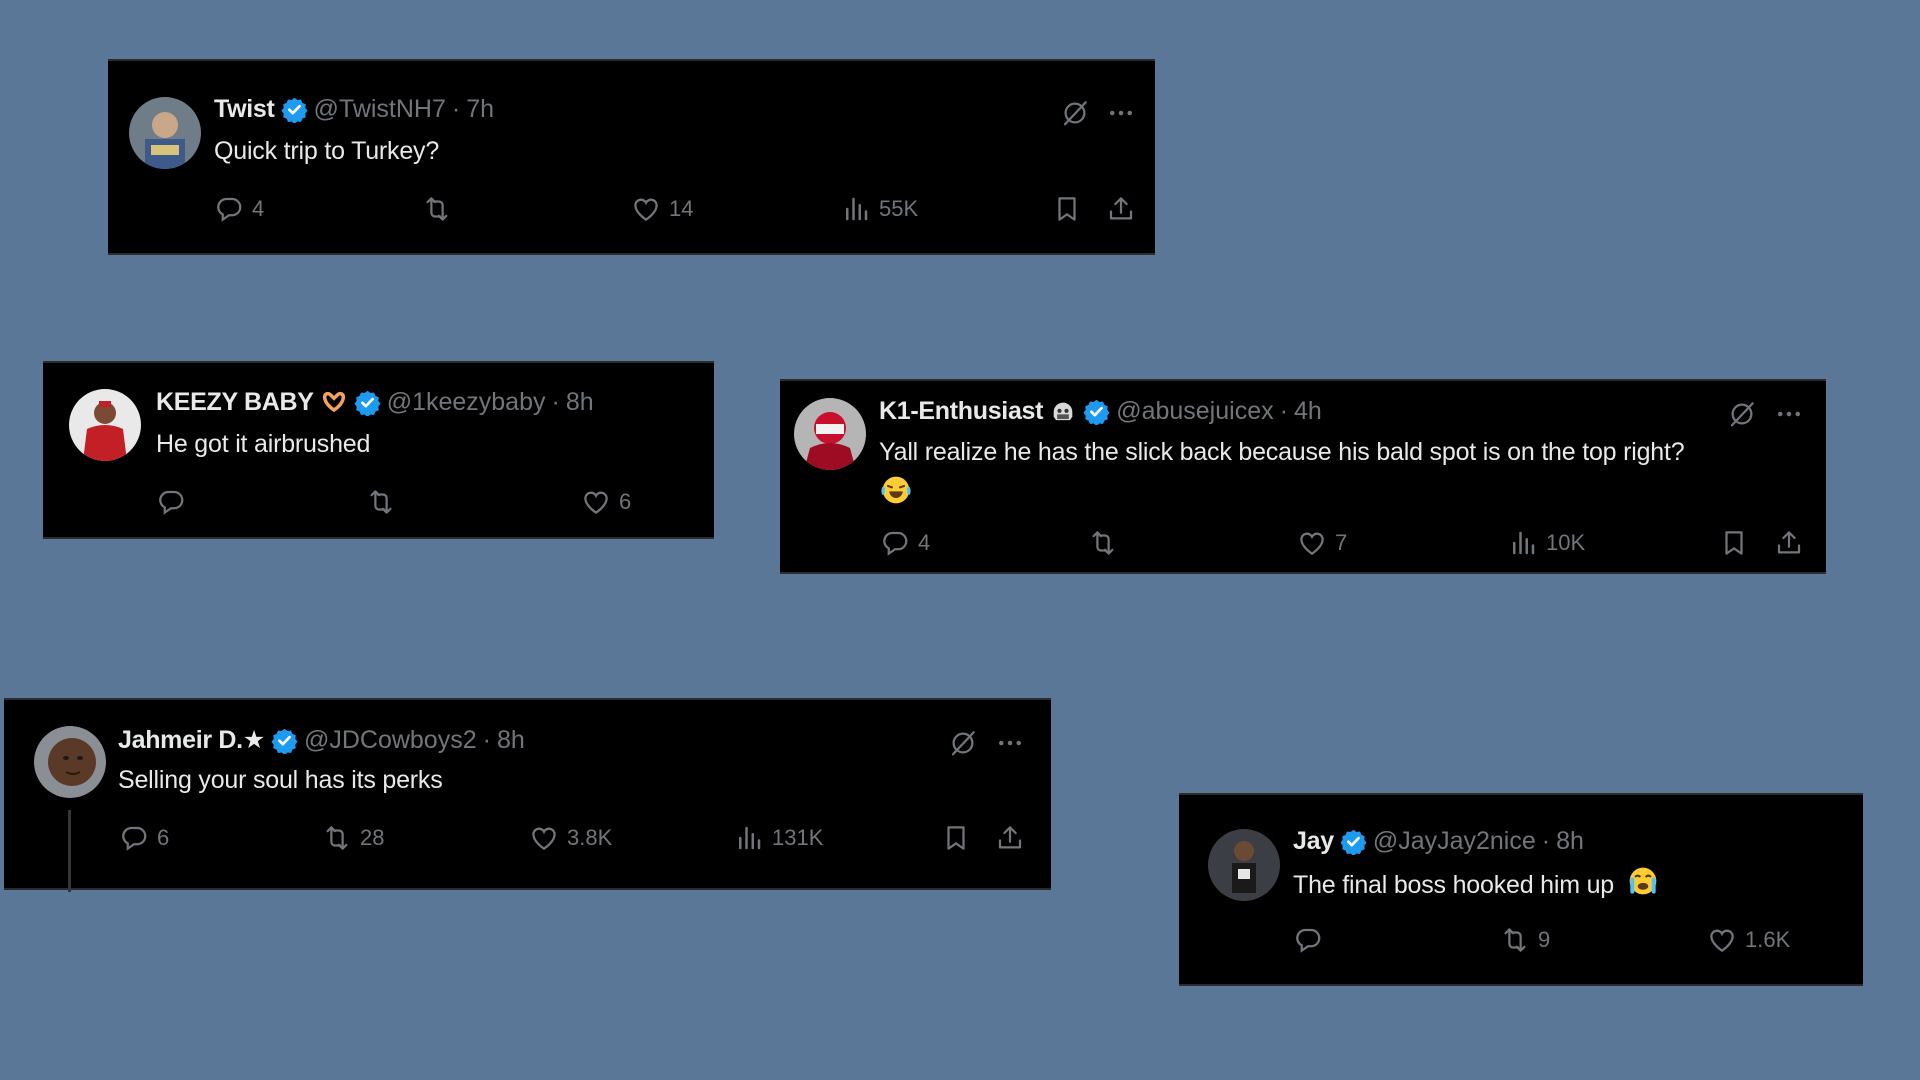 The height and width of the screenshot is (1080, 1920). Describe the element at coordinates (1544, 939) in the screenshot. I see `retweet-count: 9` at that location.